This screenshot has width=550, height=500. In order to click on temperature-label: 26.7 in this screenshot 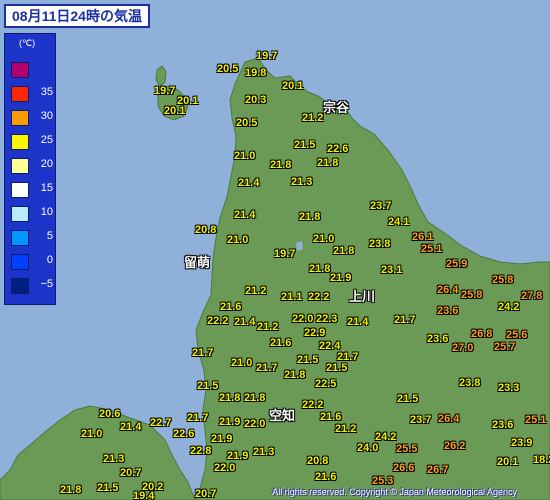, I will do `click(438, 470)`.